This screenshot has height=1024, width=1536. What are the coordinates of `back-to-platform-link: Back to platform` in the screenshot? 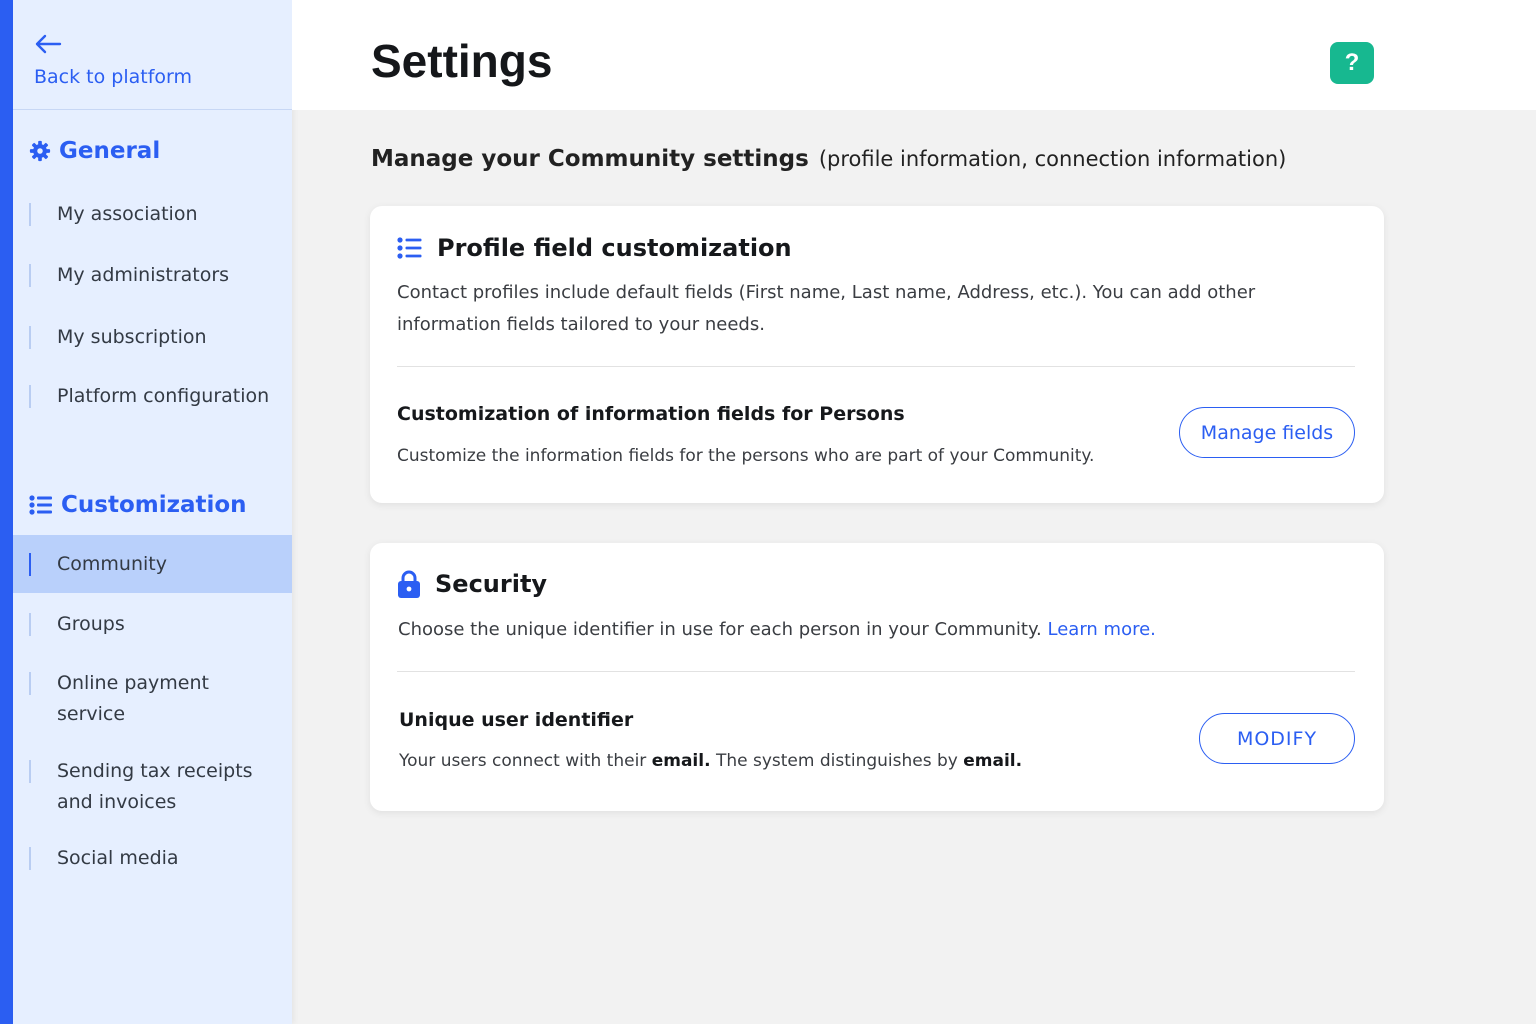 It's located at (152, 55).